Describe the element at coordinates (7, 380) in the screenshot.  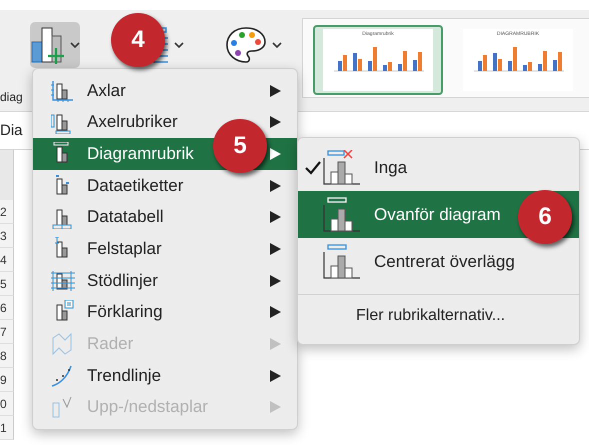
I see `row-number: 9` at that location.